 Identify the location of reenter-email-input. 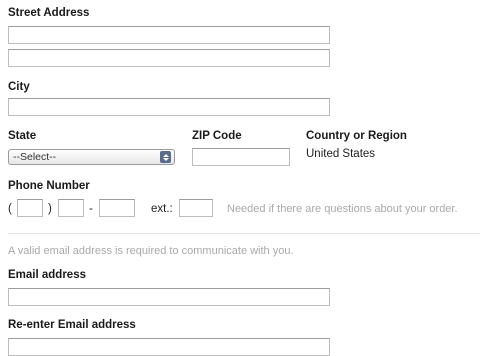
(169, 347).